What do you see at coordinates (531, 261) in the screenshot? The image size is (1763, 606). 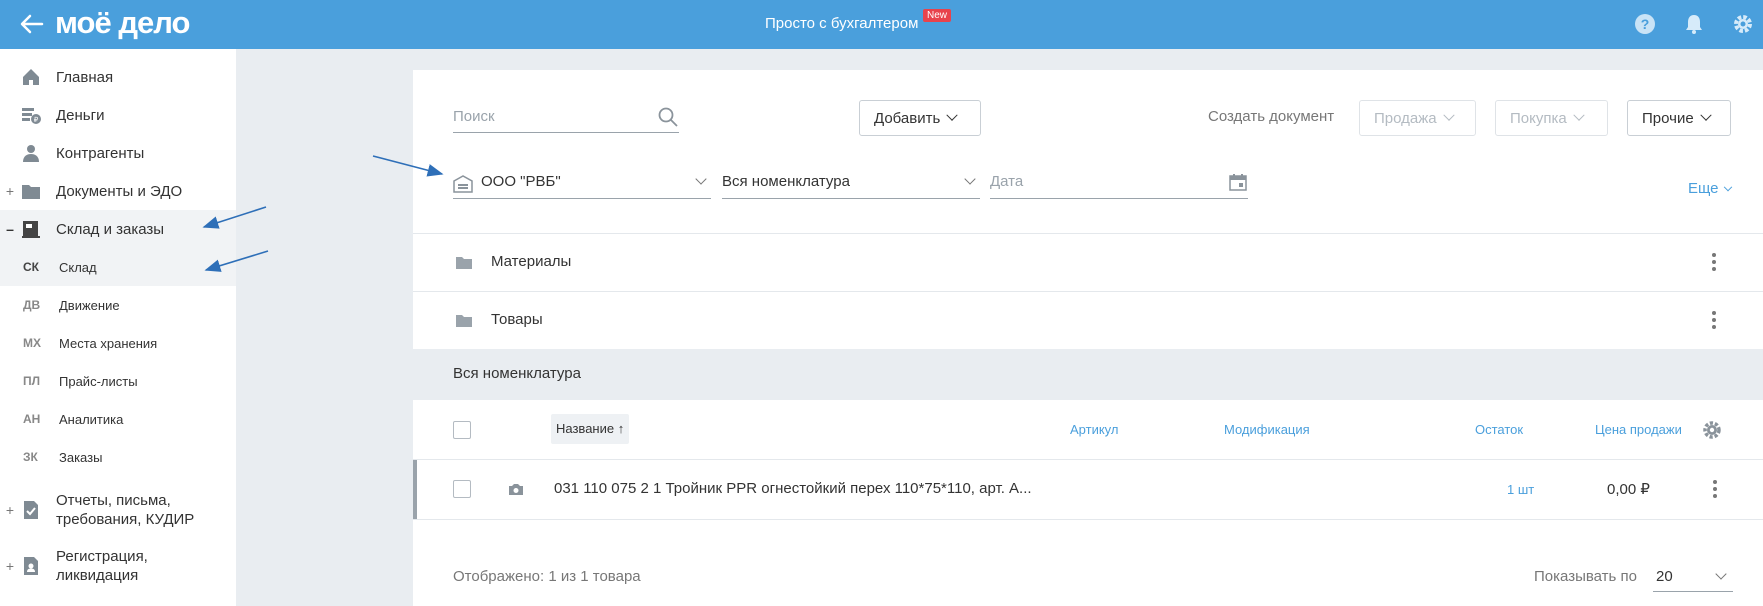 I see `folder-label: Материалы` at bounding box center [531, 261].